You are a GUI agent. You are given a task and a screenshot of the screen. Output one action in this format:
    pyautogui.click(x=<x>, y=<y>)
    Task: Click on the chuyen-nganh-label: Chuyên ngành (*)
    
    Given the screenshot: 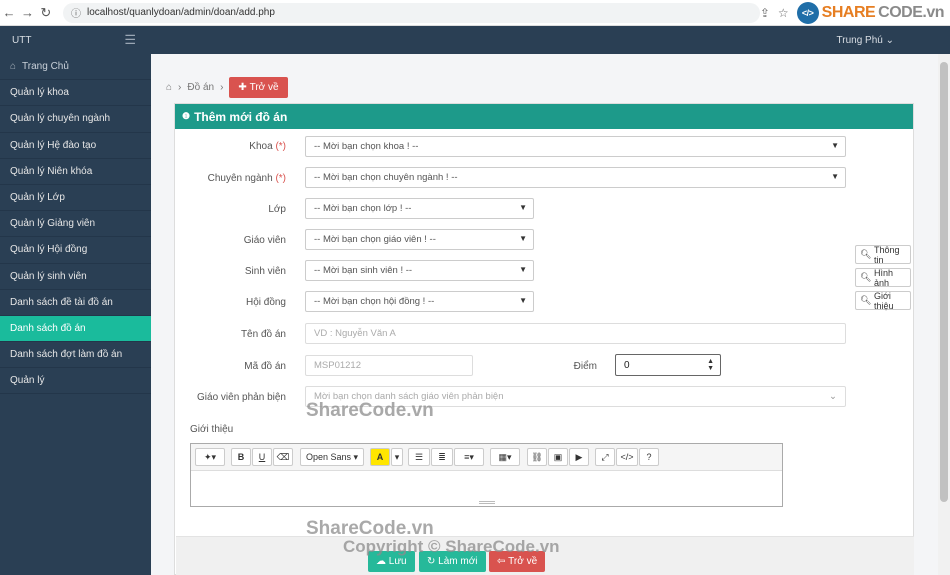 What is the action you would take?
    pyautogui.click(x=246, y=178)
    